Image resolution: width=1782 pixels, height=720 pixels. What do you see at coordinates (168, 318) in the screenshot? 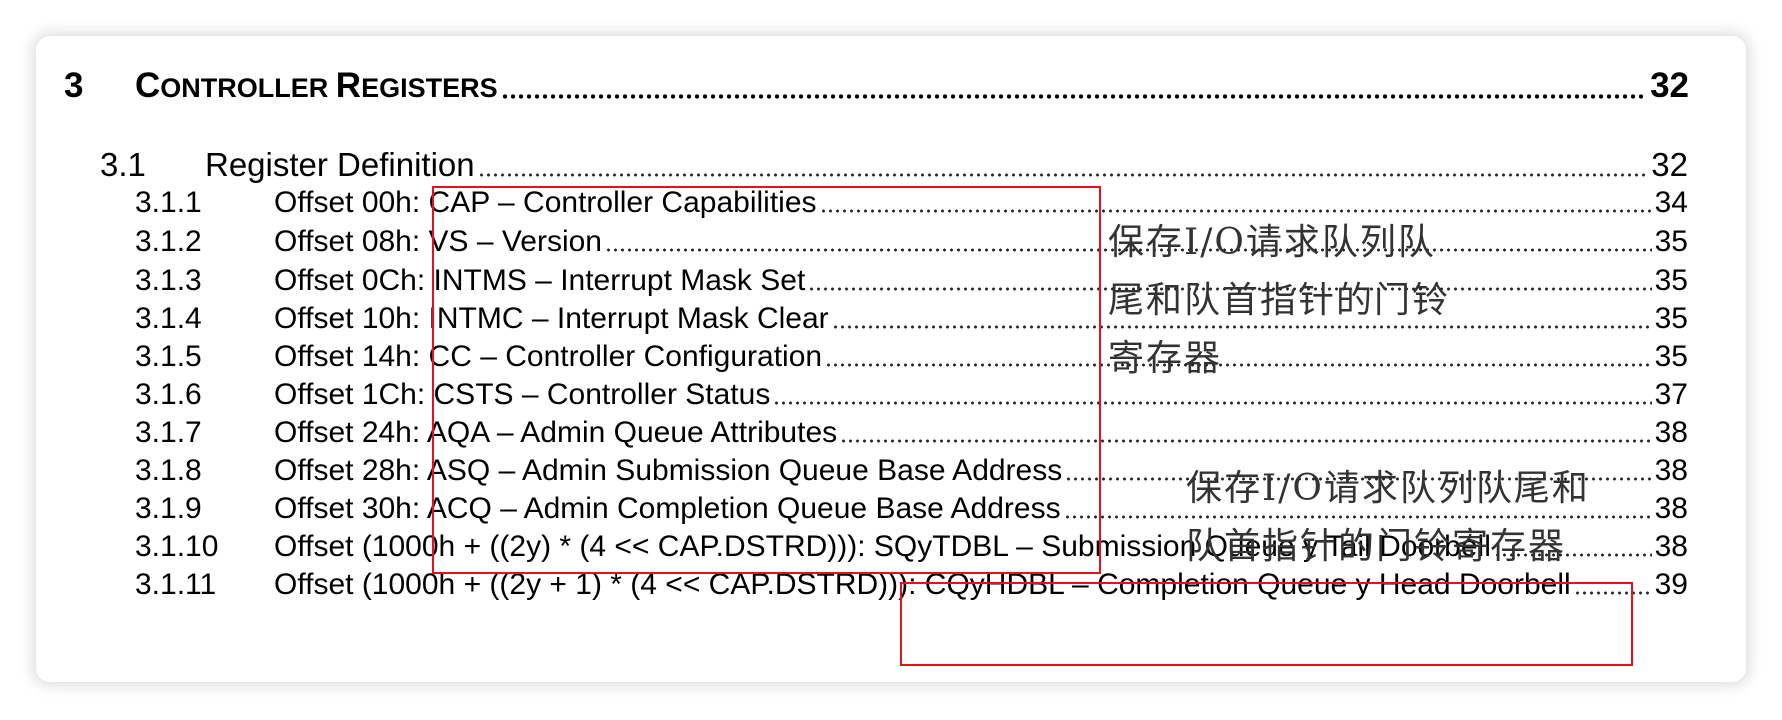
I see `entry-number: 3.1.4` at bounding box center [168, 318].